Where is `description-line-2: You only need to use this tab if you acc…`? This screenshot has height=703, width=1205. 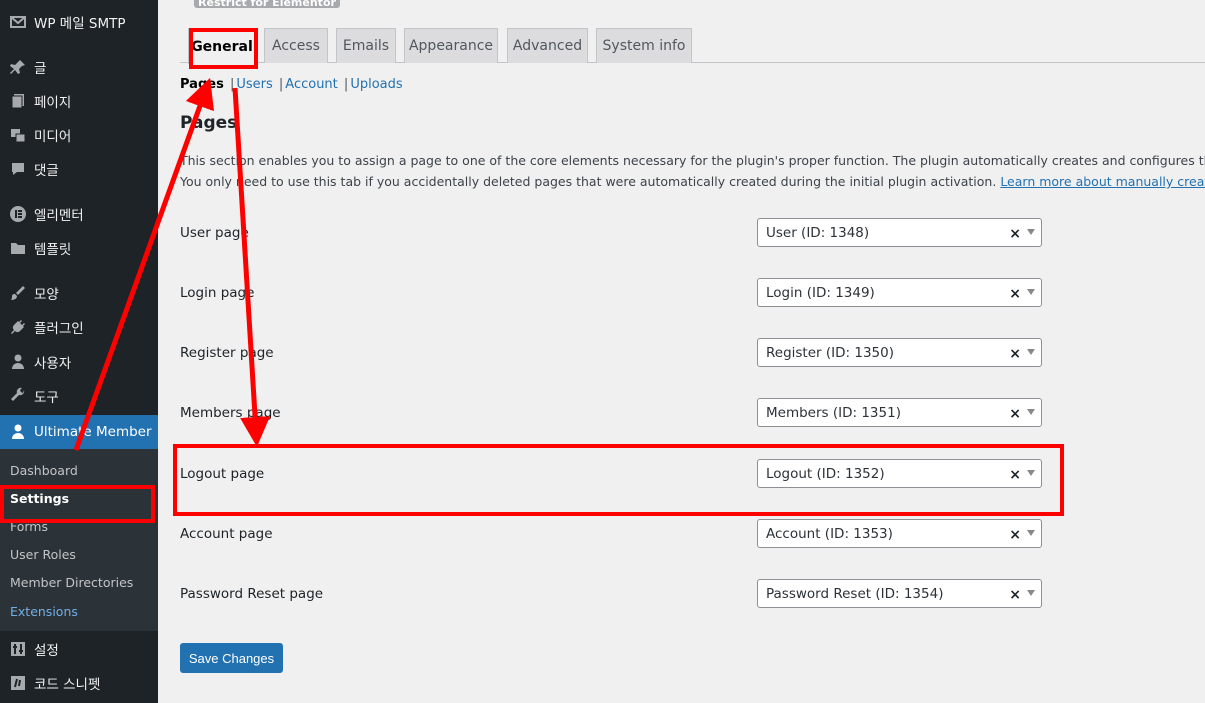
description-line-2: You only need to use this tab if you acc… is located at coordinates (692, 181).